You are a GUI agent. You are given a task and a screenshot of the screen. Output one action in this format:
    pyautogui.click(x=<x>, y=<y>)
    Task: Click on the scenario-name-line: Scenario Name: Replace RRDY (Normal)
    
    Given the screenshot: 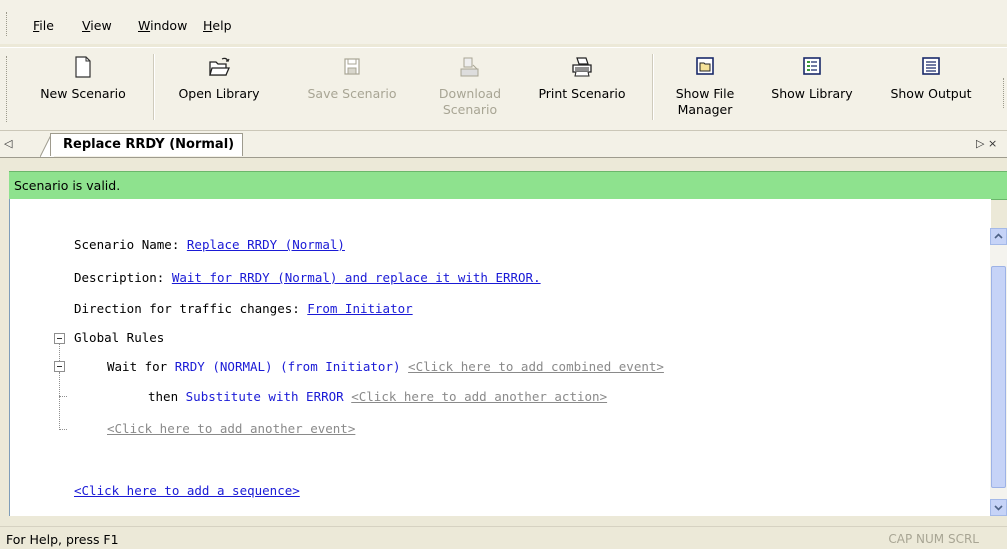 What is the action you would take?
    pyautogui.click(x=209, y=244)
    